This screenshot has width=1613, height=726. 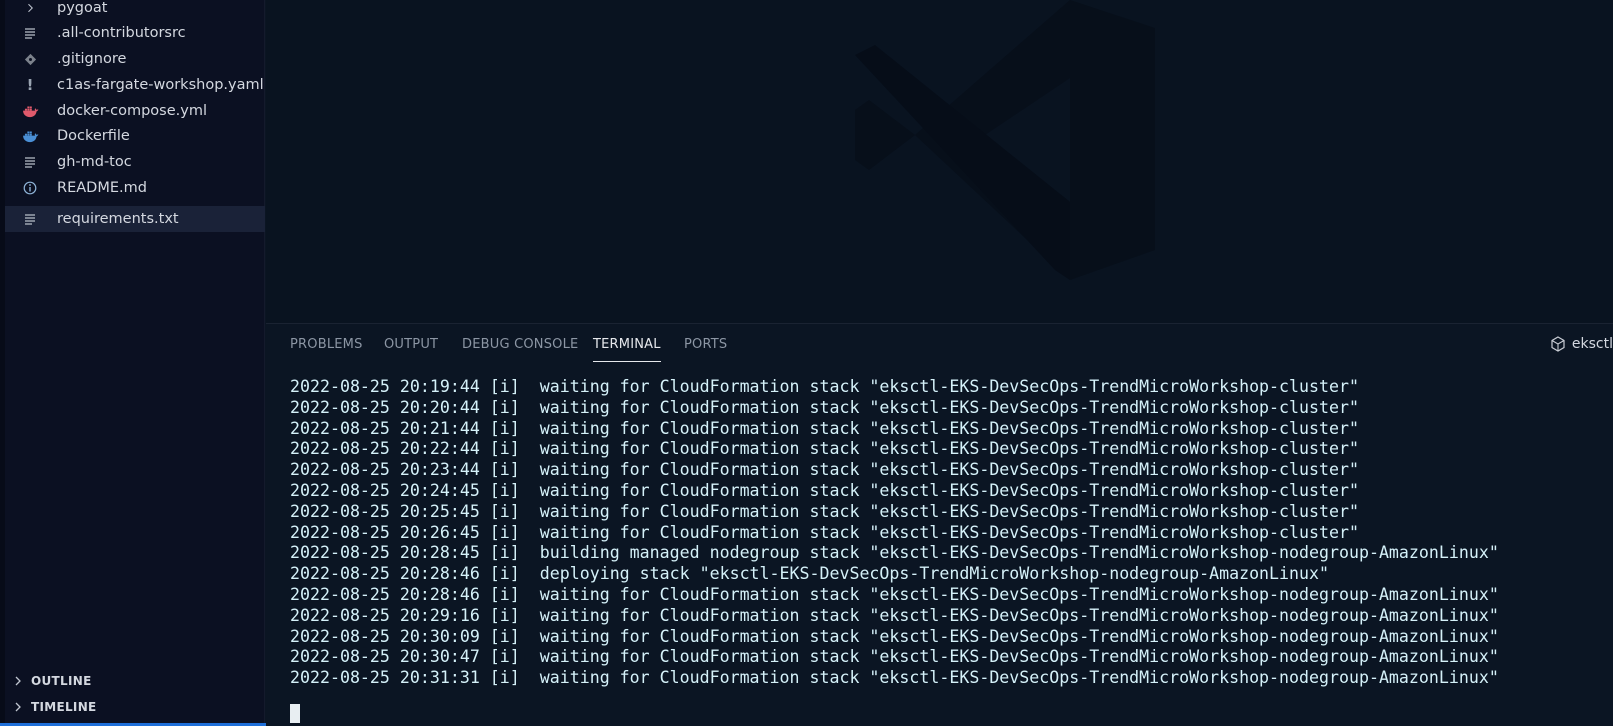 I want to click on tree-item-readme: README.md, so click(x=135, y=188).